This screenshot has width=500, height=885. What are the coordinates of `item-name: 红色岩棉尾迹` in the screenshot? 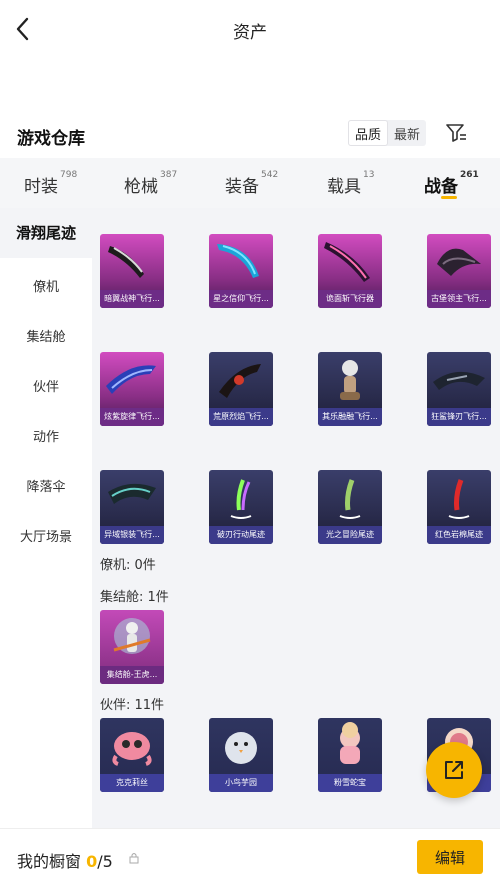 It's located at (459, 535).